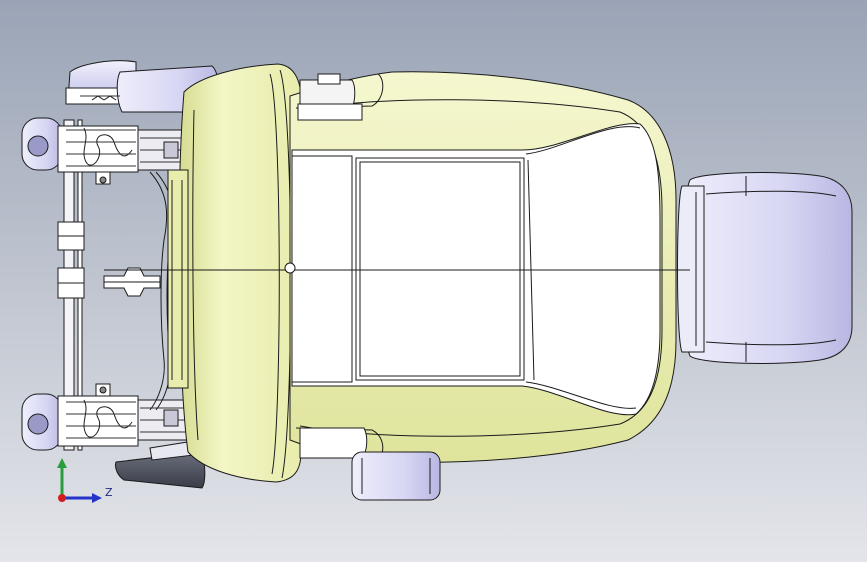  I want to click on z-axis-arrow, so click(82, 498).